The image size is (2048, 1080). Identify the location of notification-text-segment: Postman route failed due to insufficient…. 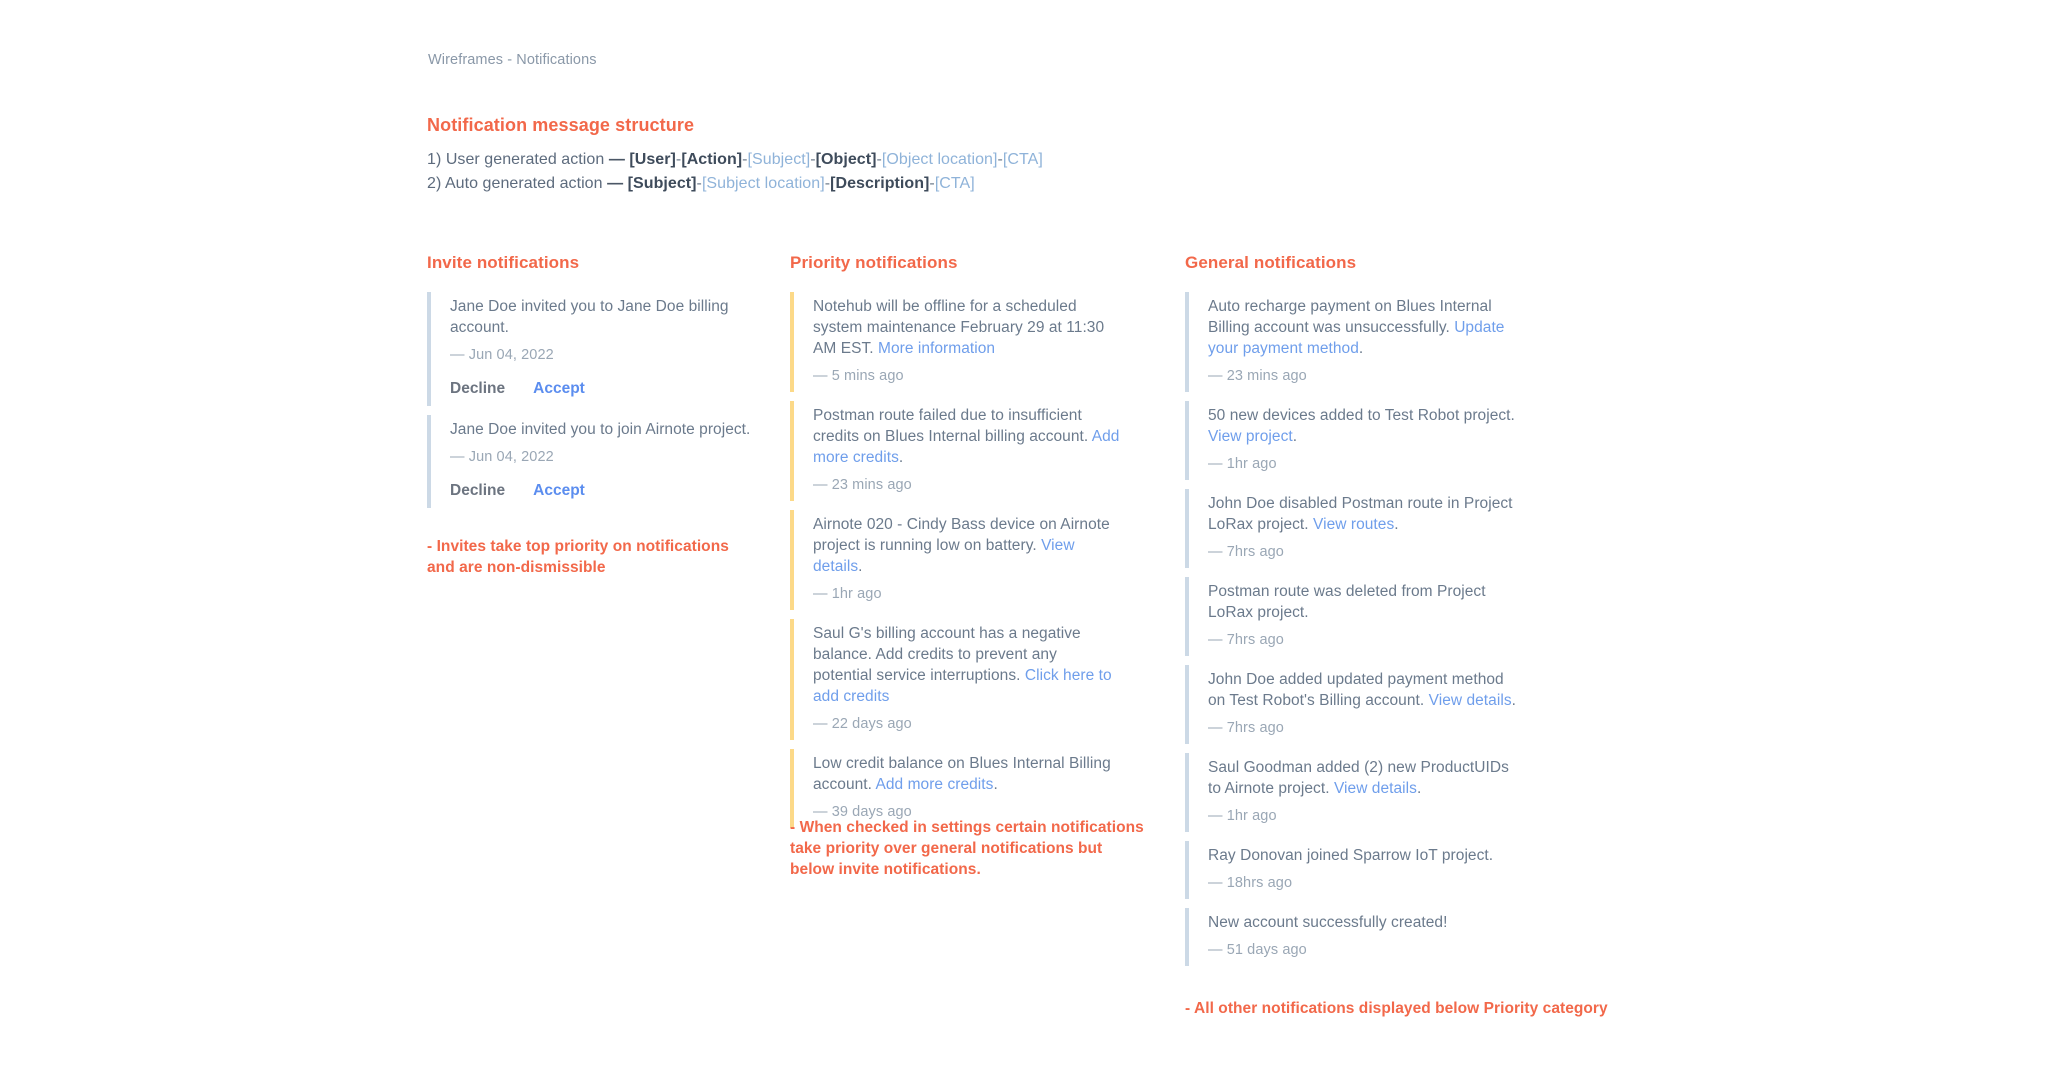
(952, 426).